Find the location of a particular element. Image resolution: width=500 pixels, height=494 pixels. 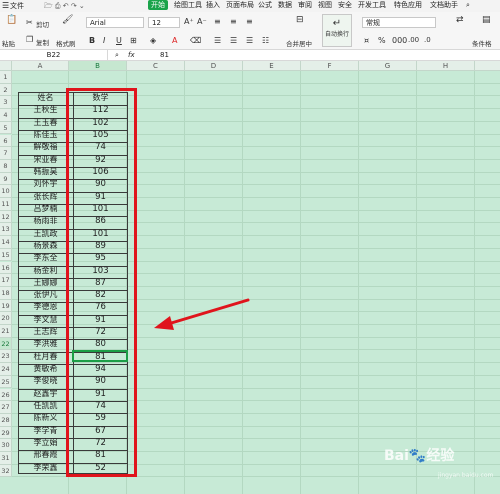

column-header-i: I is located at coordinates (487, 66).